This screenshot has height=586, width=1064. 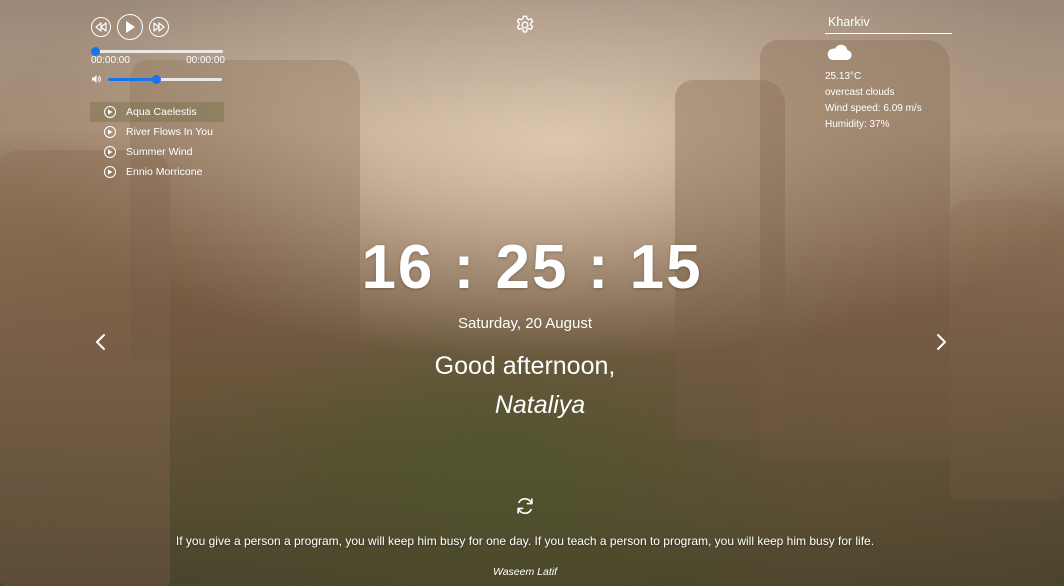 I want to click on clock: 16 : 25 : 15, so click(x=532, y=267).